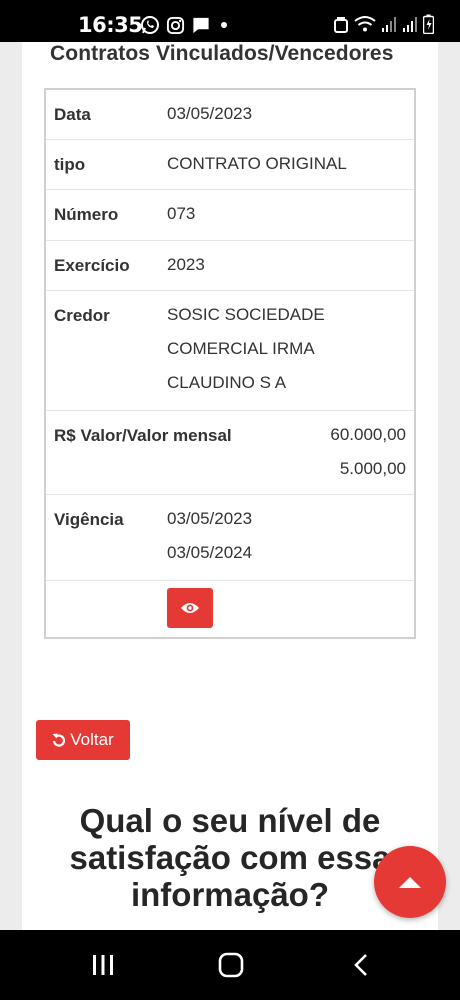  I want to click on wifi-icon, so click(365, 24).